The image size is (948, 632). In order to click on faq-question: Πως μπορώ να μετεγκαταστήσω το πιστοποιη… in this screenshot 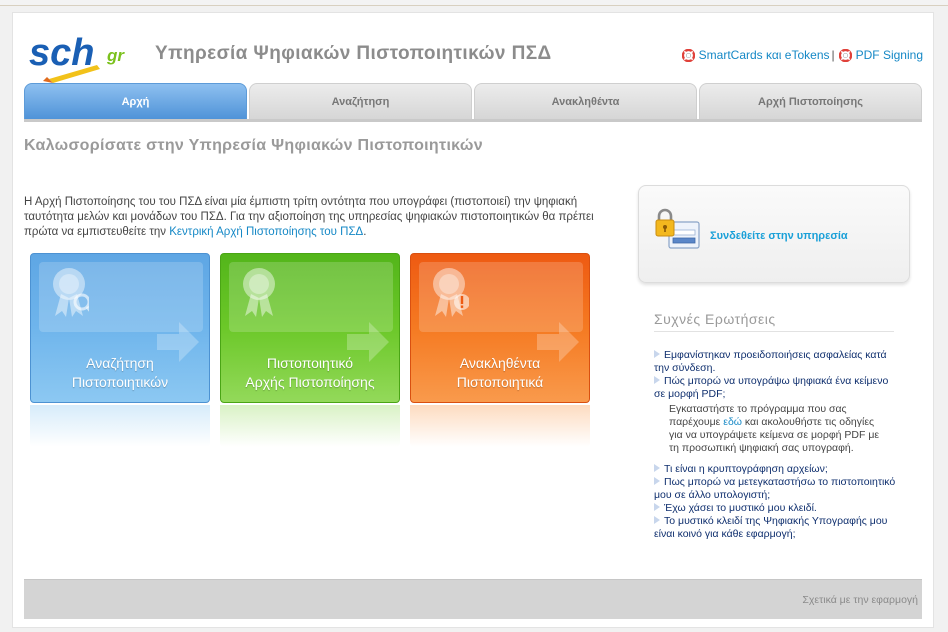, I will do `click(777, 489)`.